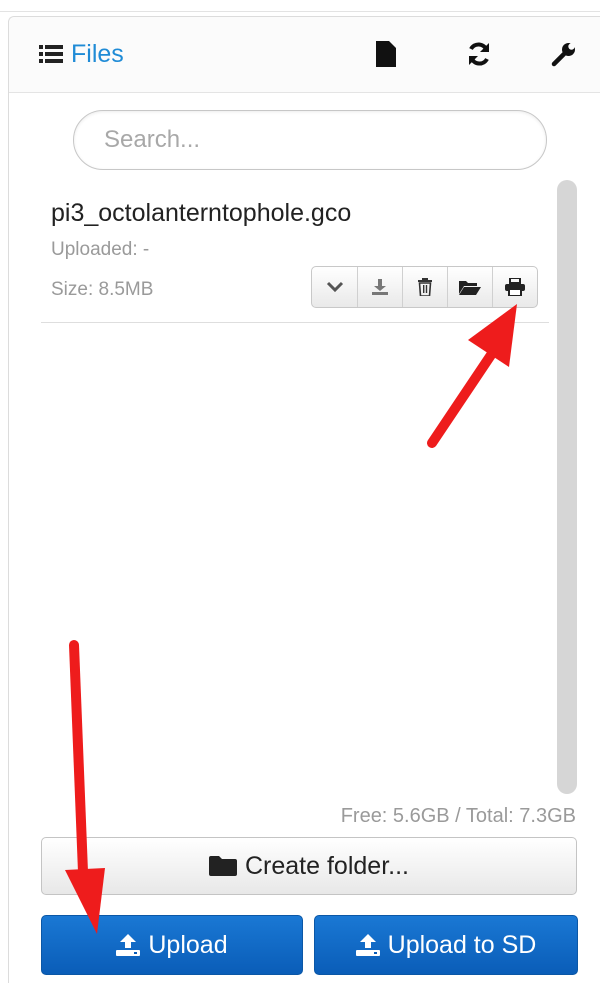  What do you see at coordinates (300, 6) in the screenshot?
I see `top-panel-edge` at bounding box center [300, 6].